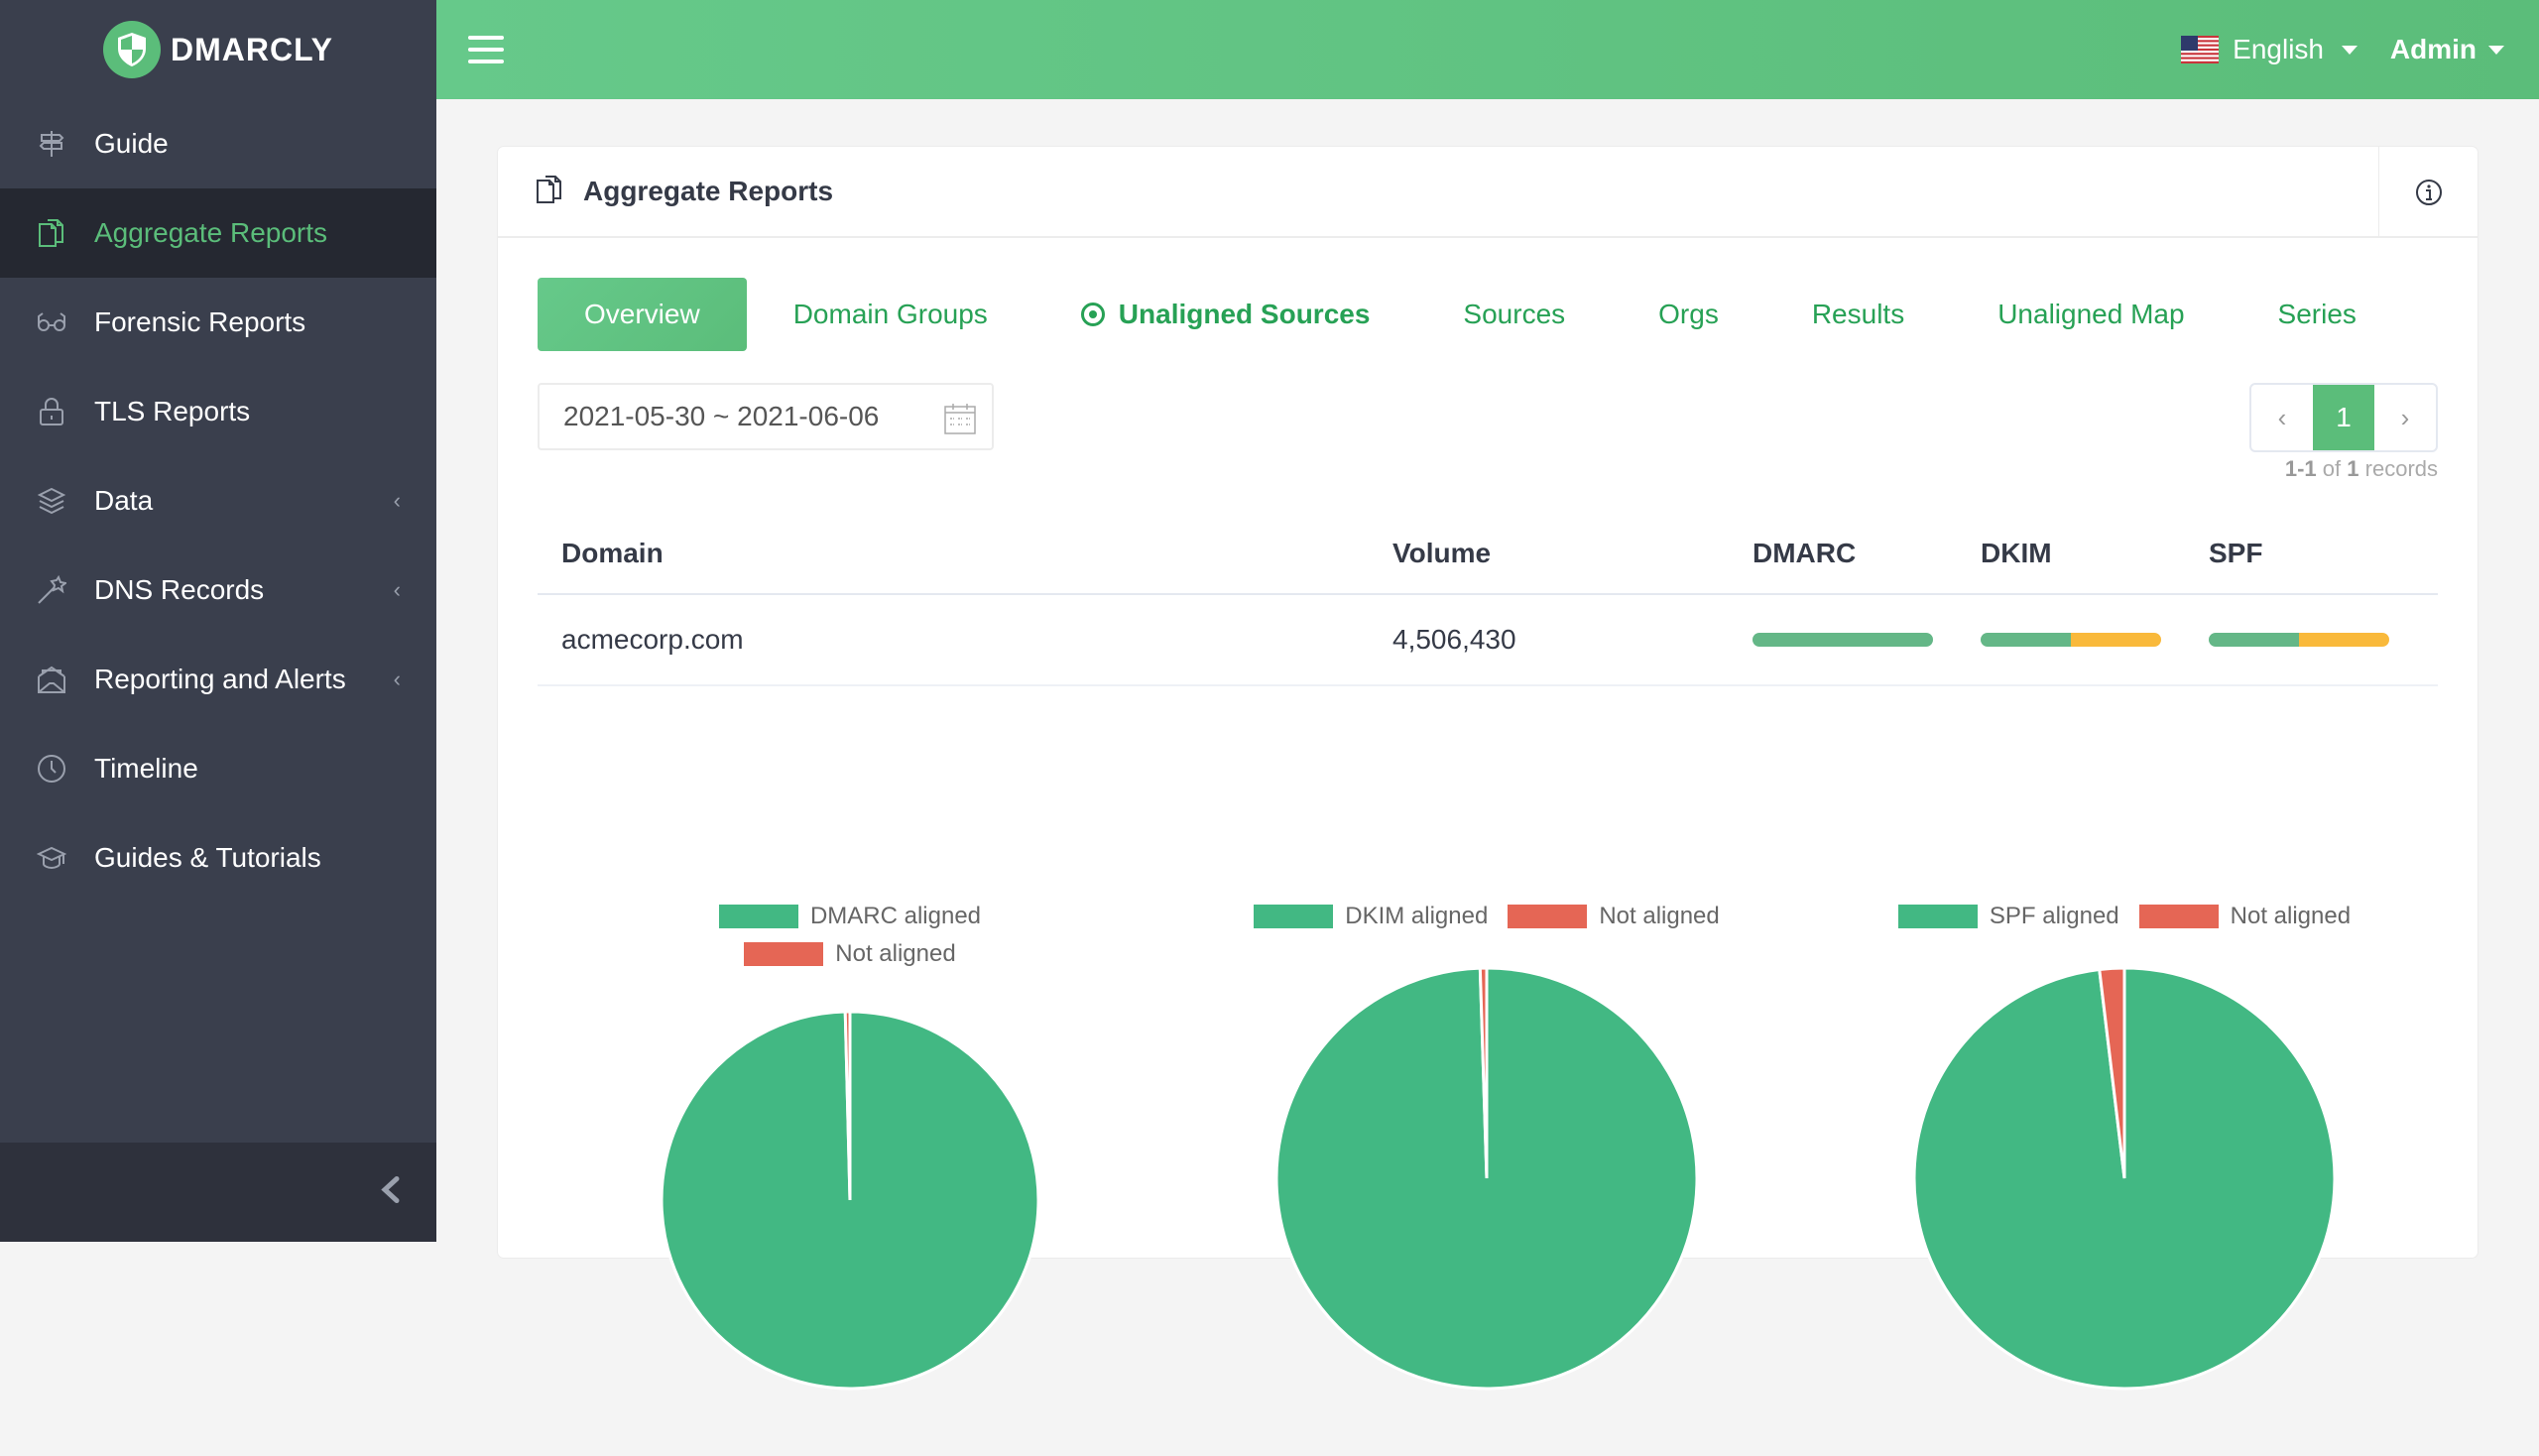  I want to click on tab-label: Overview, so click(642, 314).